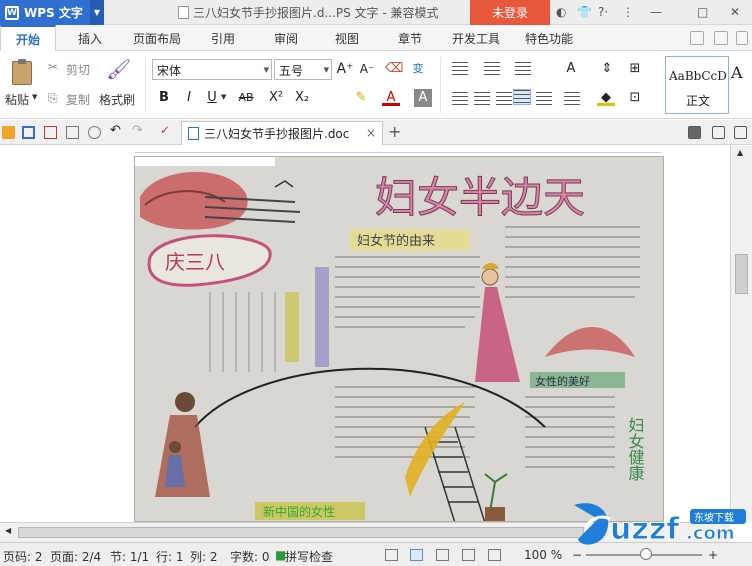 This screenshot has width=752, height=566. Describe the element at coordinates (28, 38) in the screenshot. I see `tab-home: 开始` at that location.